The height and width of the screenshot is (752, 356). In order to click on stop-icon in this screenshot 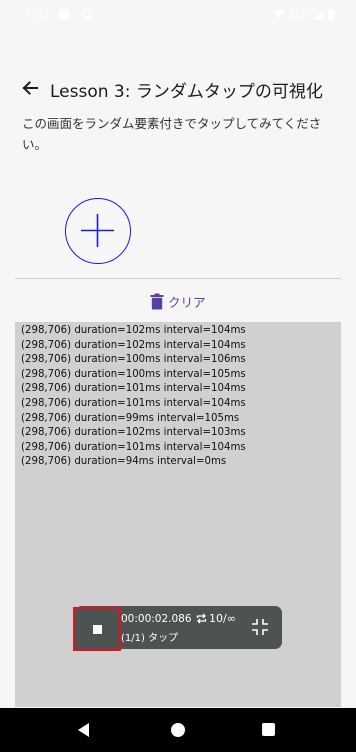, I will do `click(97, 629)`.